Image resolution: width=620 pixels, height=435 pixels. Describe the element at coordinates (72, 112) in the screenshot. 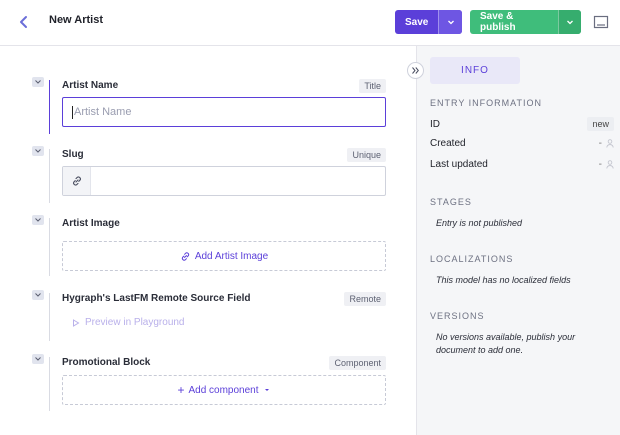

I see `text-cursor` at that location.